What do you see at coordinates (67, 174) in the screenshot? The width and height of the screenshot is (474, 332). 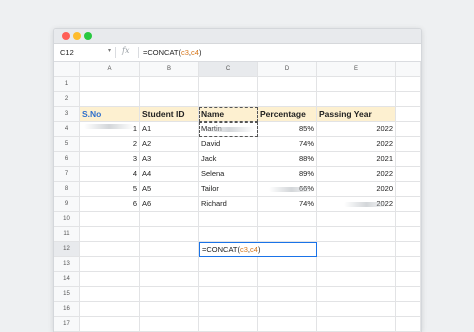 I see `row-number: 7` at bounding box center [67, 174].